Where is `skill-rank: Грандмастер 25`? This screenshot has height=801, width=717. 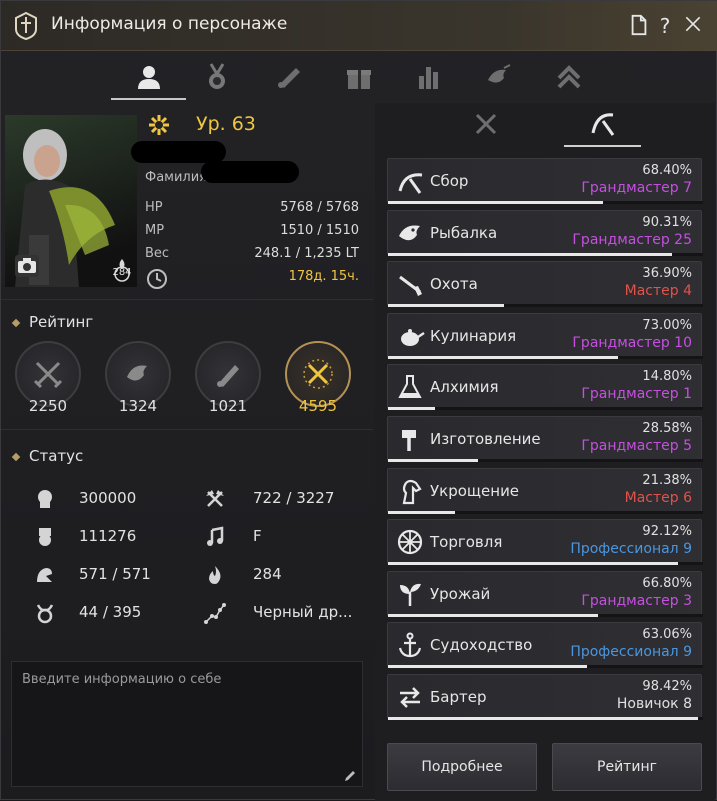 skill-rank: Грандмастер 25 is located at coordinates (632, 239).